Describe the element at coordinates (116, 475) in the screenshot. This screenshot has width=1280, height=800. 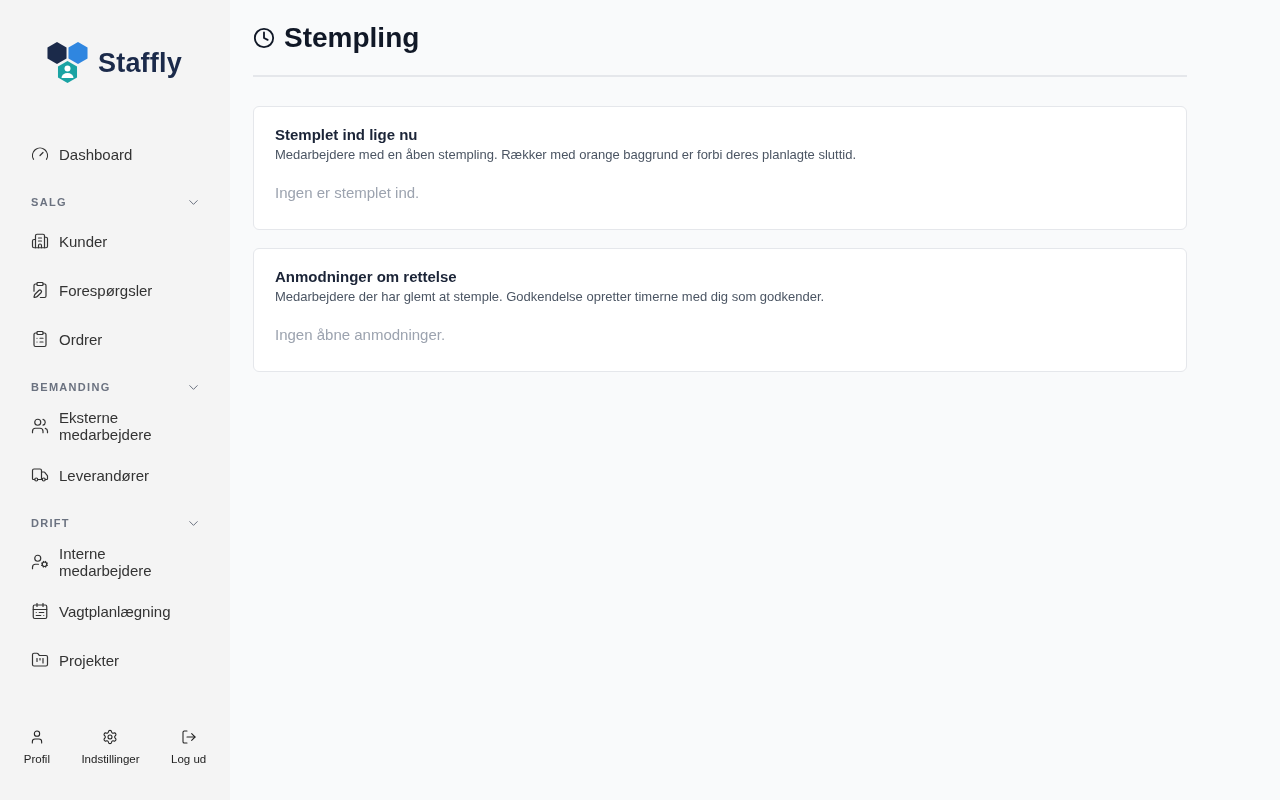
I see `nav-item: Leverandører` at that location.